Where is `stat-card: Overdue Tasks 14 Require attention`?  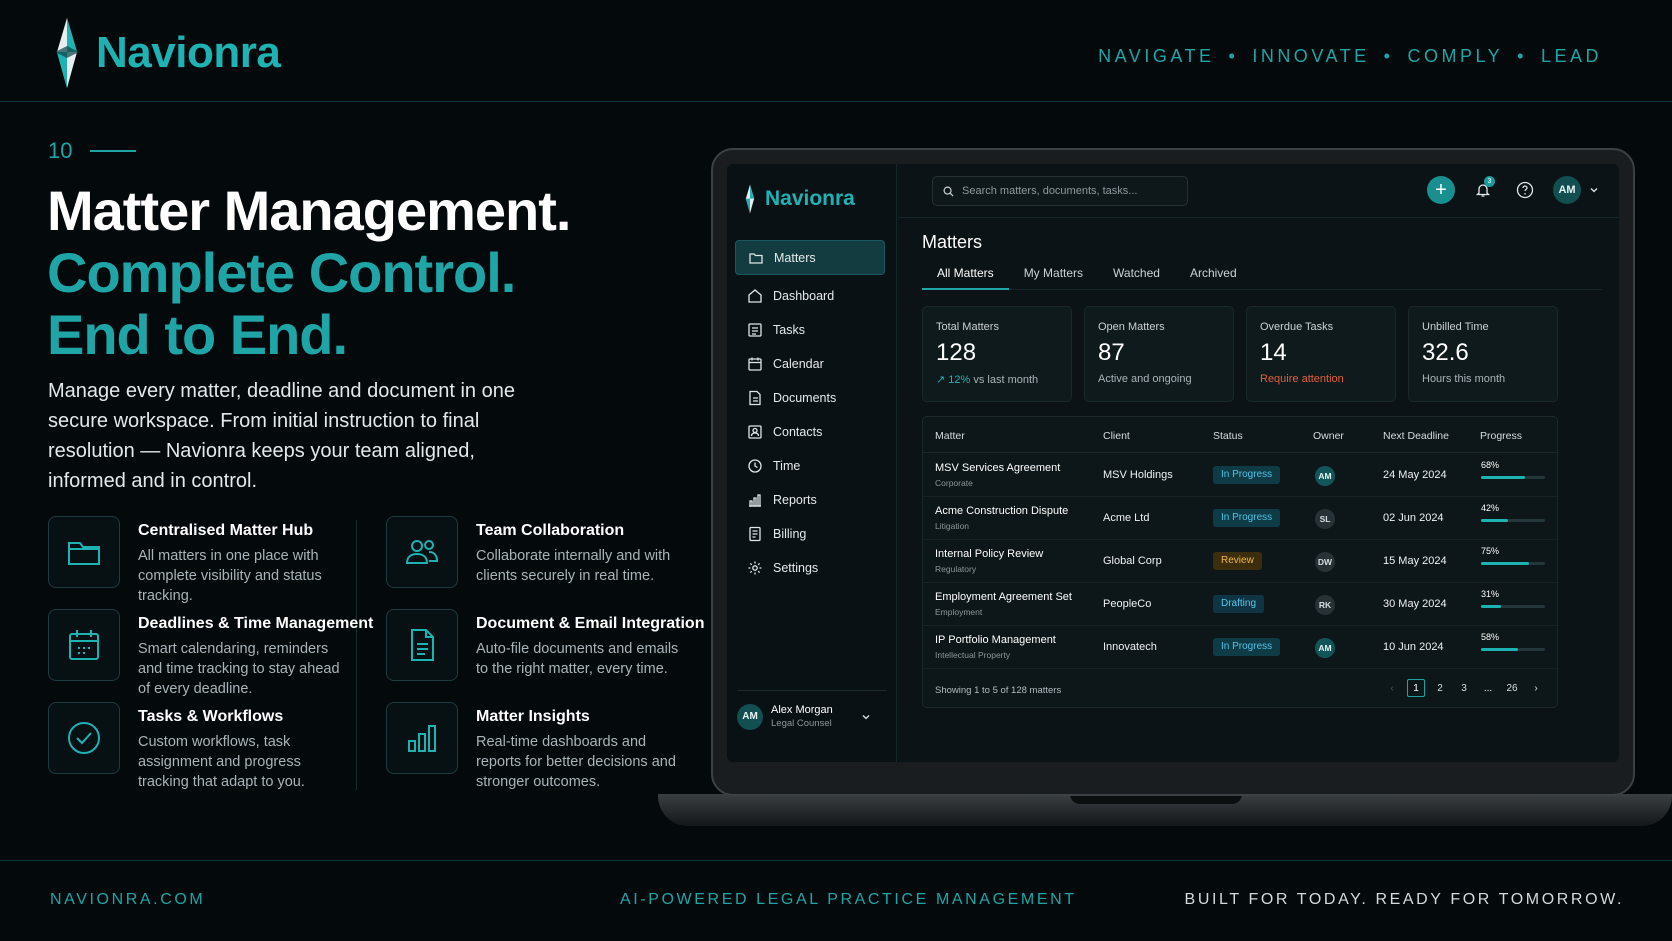 stat-card: Overdue Tasks 14 Require attention is located at coordinates (1321, 354).